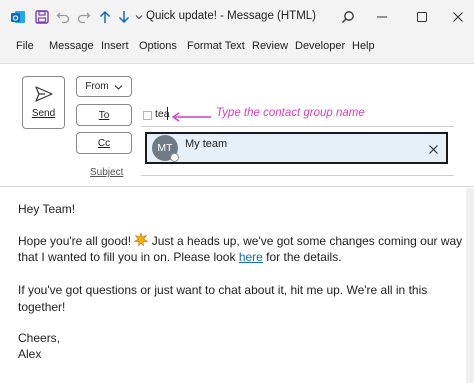  Describe the element at coordinates (158, 46) in the screenshot. I see `menu-options: Options` at that location.